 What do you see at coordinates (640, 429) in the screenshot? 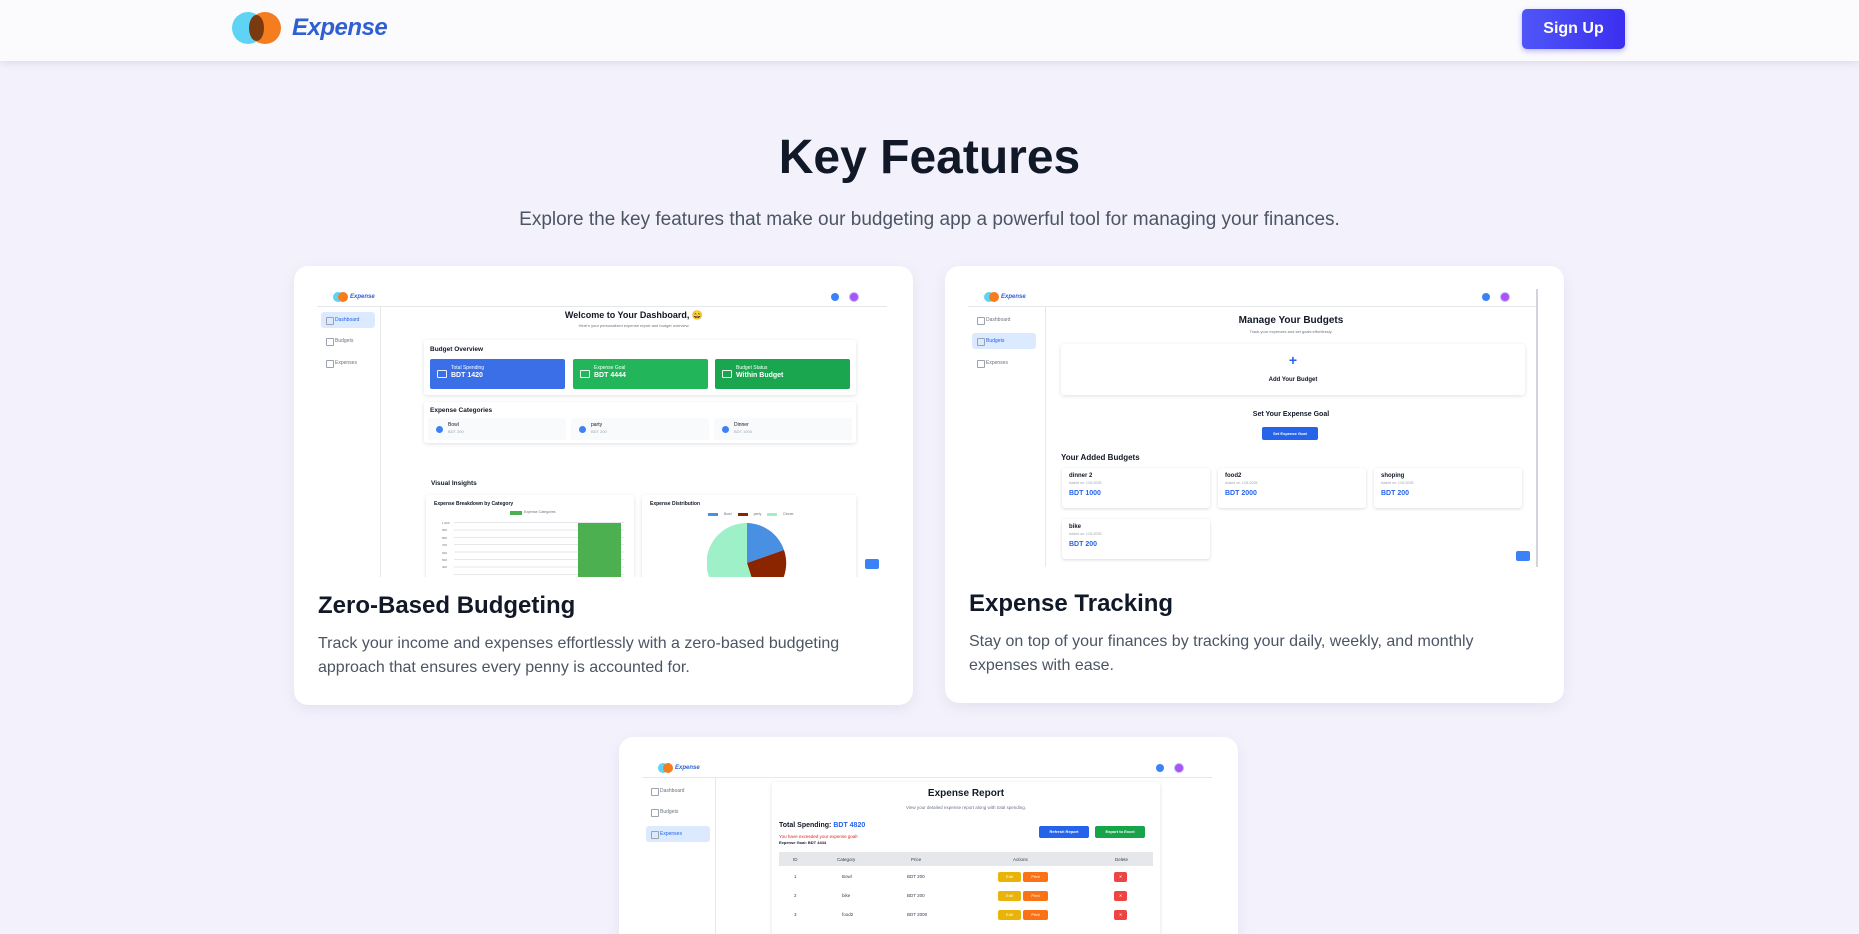
I see `category-item: party BDT 200` at bounding box center [640, 429].